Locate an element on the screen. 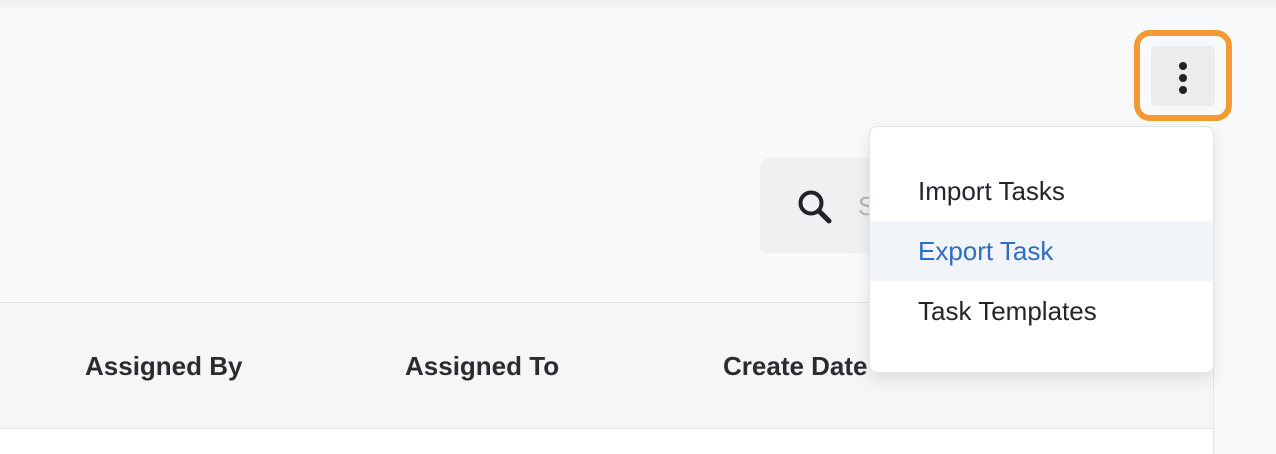 This screenshot has width=1276, height=454. menu-item-export-task: Export Task is located at coordinates (1041, 251).